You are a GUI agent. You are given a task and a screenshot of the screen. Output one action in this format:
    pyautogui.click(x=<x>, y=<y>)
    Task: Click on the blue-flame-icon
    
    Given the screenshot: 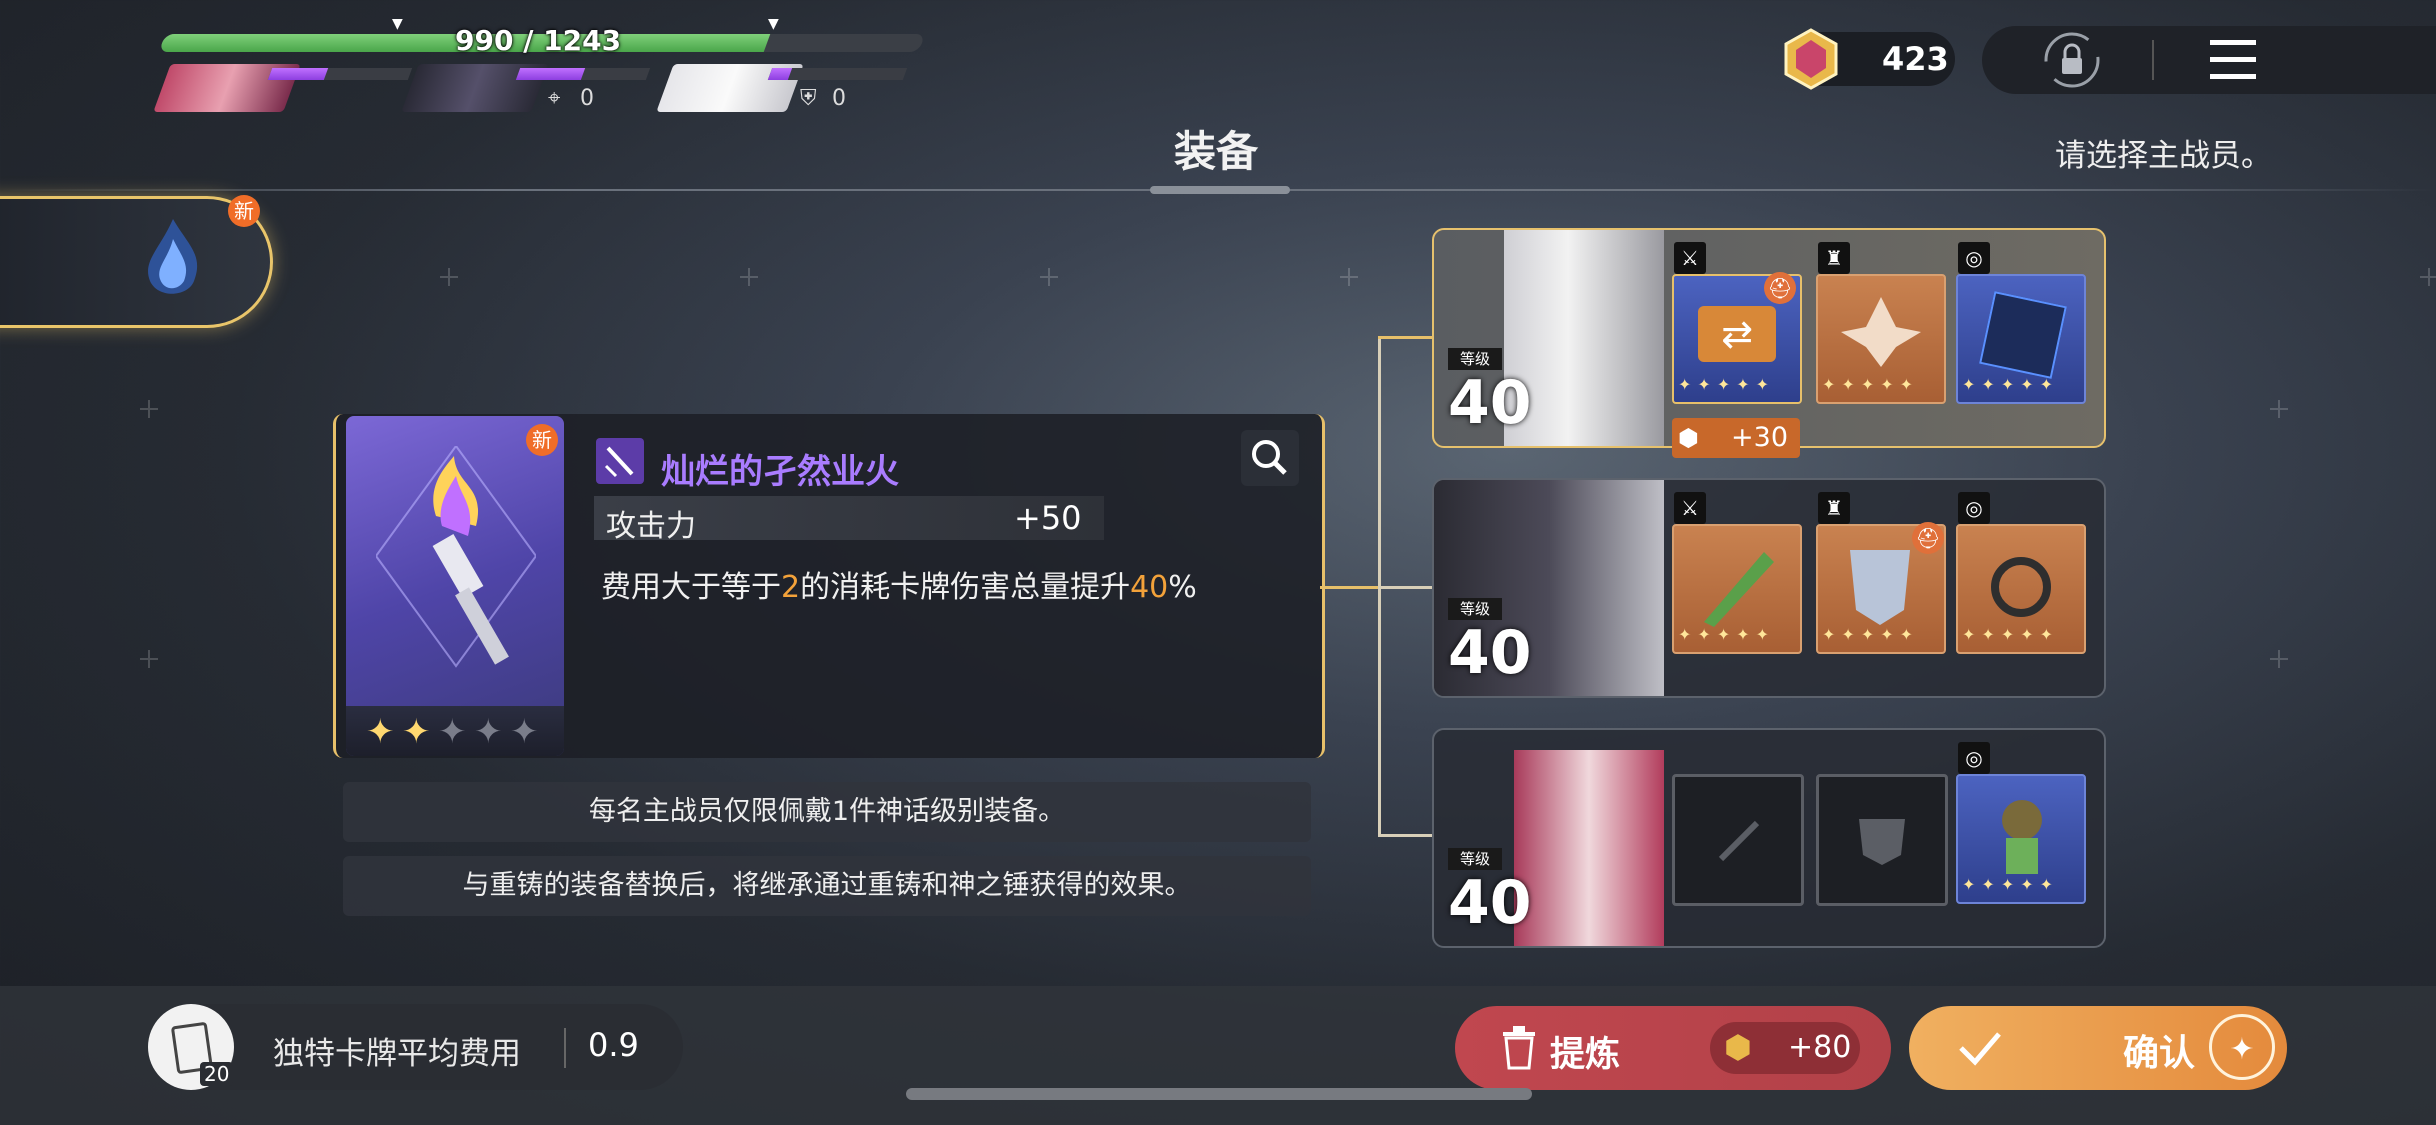 What is the action you would take?
    pyautogui.click(x=173, y=256)
    